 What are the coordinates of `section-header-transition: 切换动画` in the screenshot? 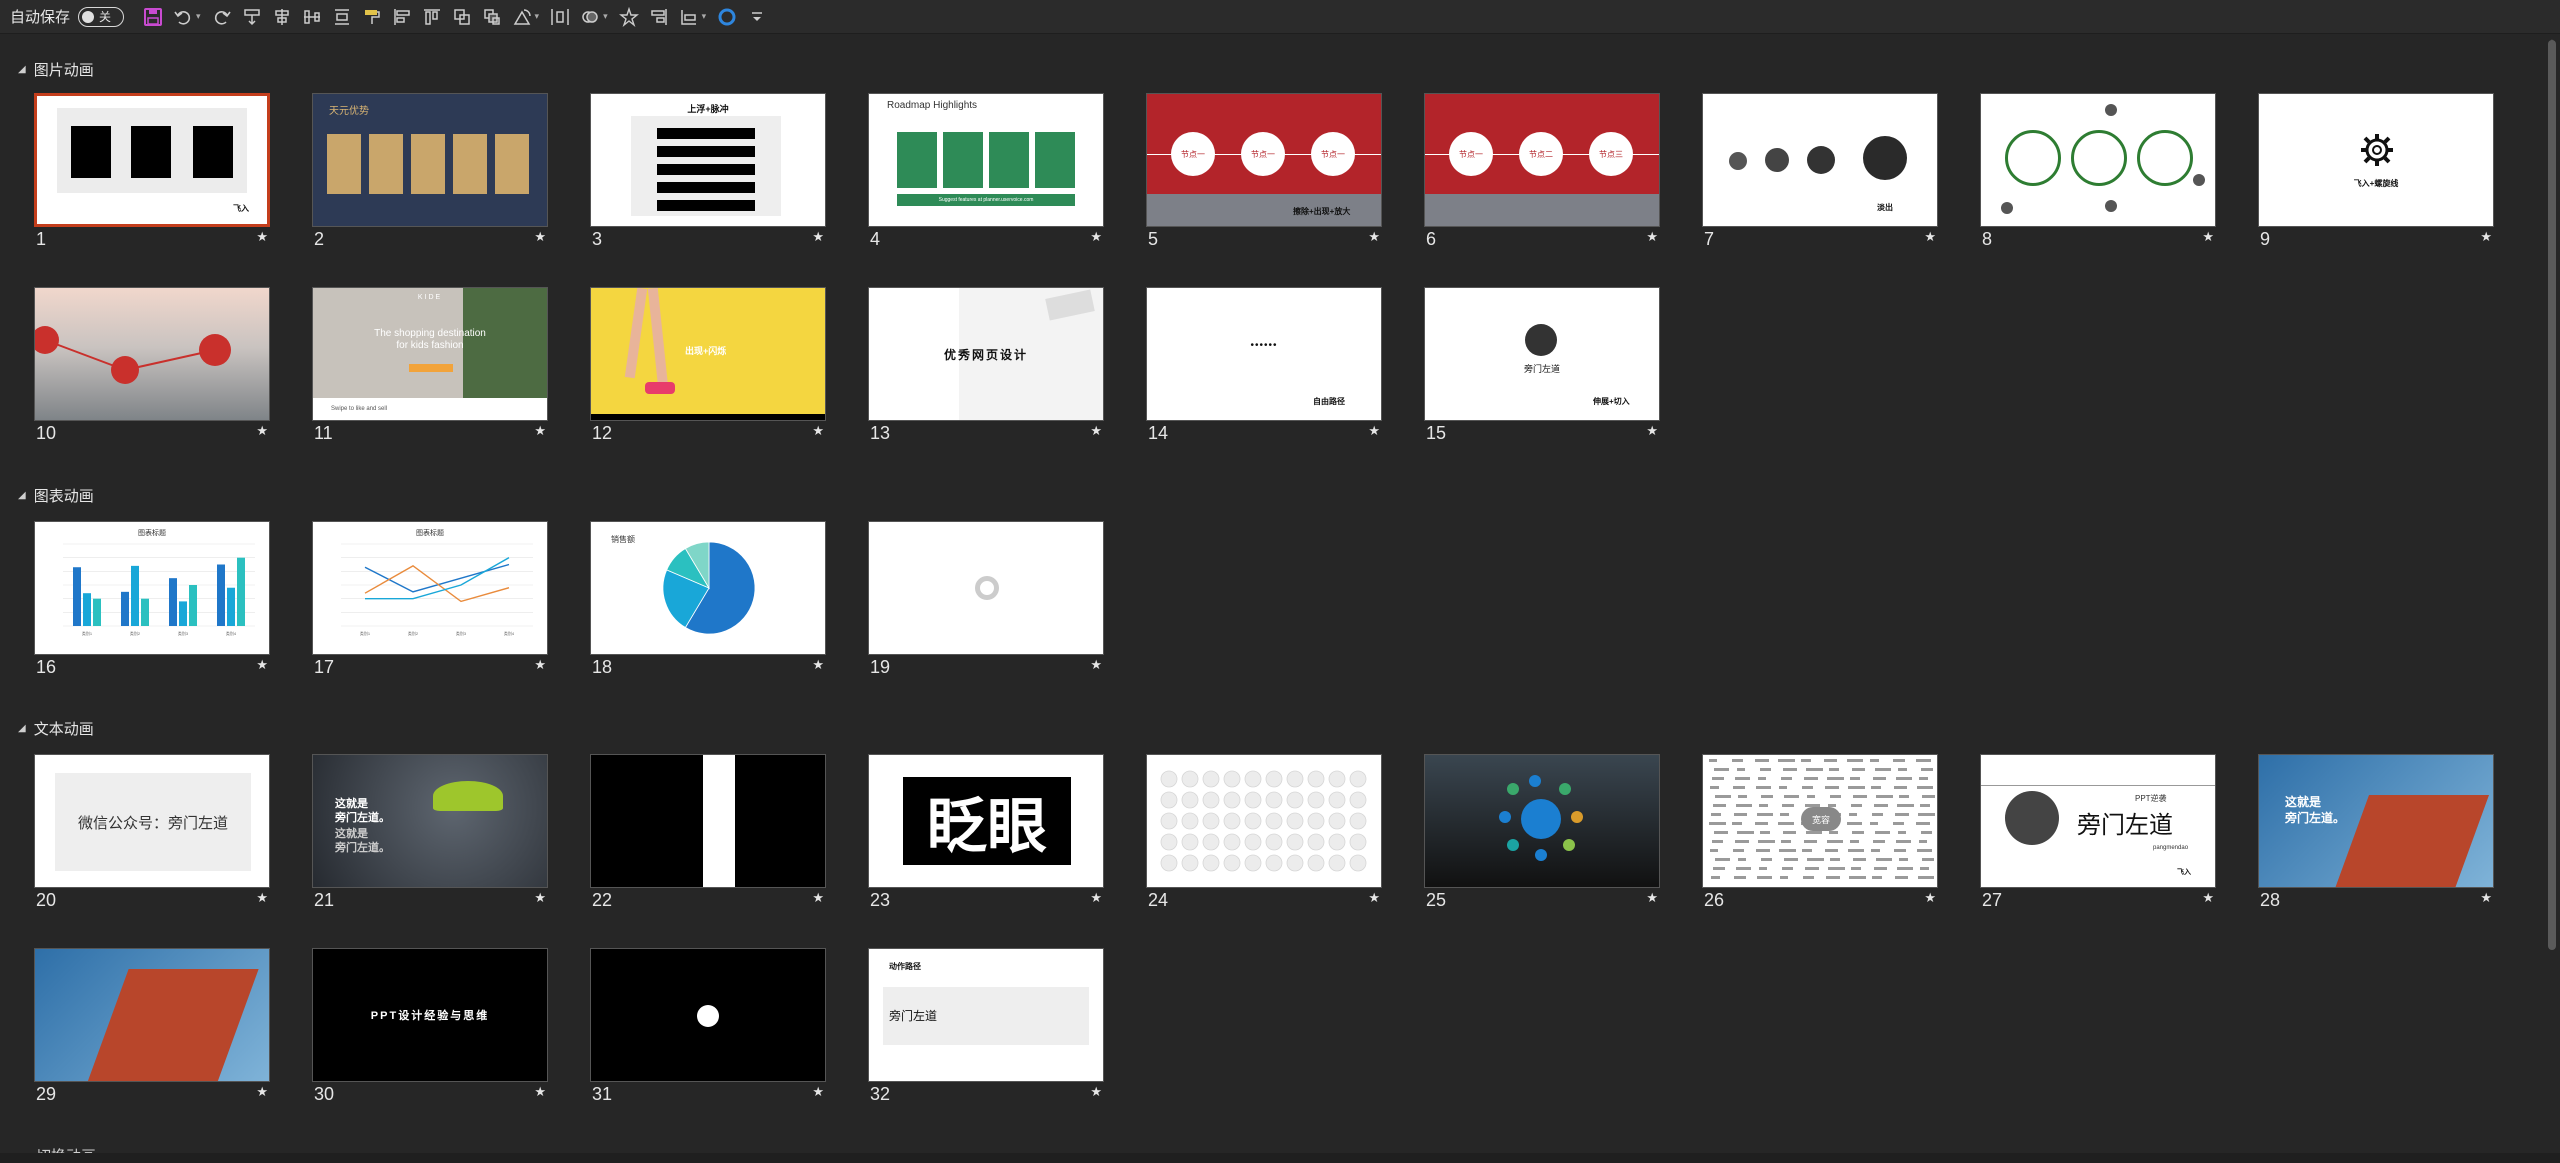 It's located at (66, 1149).